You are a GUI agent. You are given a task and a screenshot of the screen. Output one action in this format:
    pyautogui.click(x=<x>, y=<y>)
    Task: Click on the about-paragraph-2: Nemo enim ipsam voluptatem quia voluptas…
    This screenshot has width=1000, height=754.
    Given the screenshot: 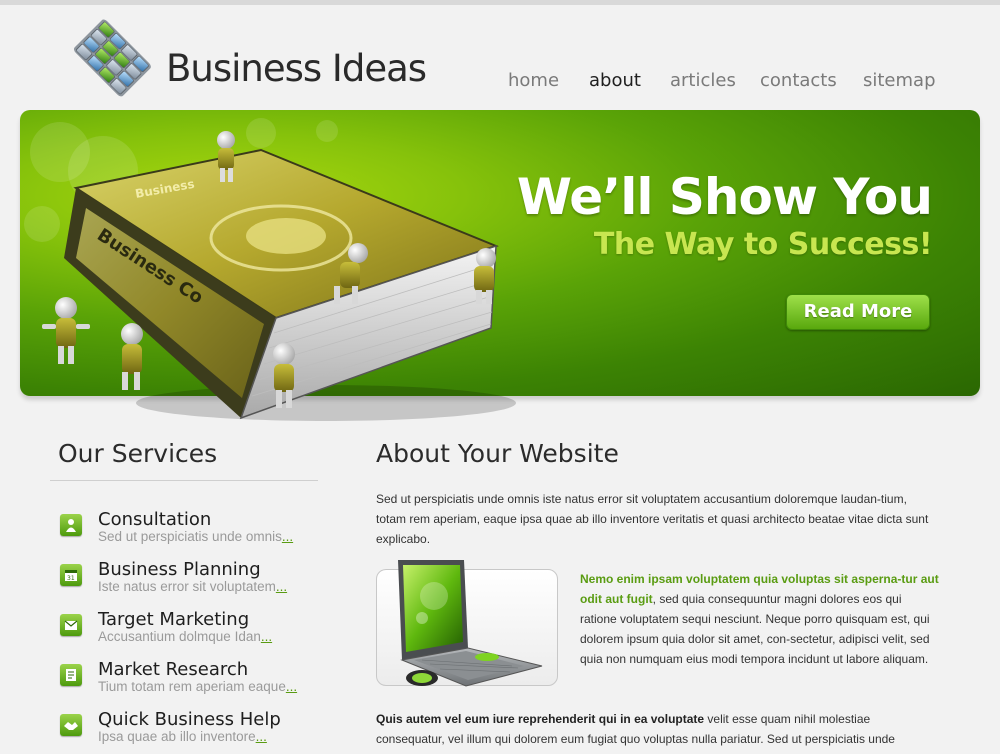 What is the action you would take?
    pyautogui.click(x=760, y=619)
    